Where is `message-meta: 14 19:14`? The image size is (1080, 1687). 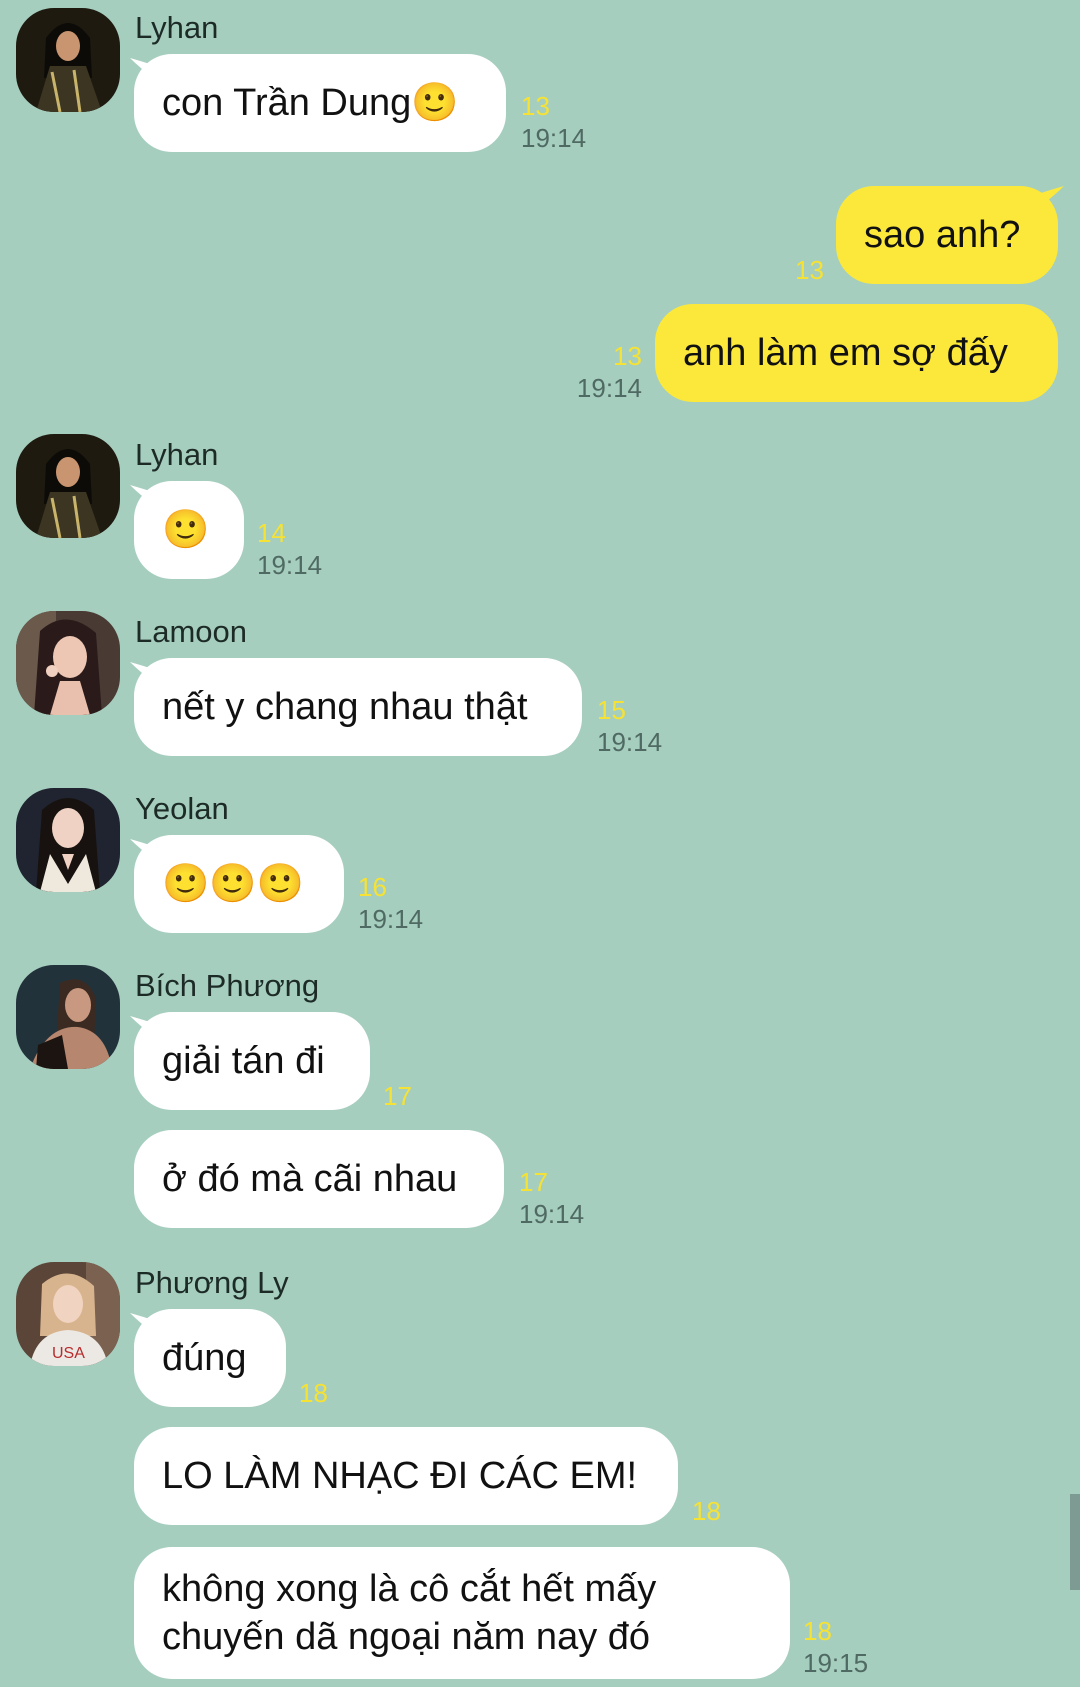
message-meta: 14 19:14 is located at coordinates (289, 549).